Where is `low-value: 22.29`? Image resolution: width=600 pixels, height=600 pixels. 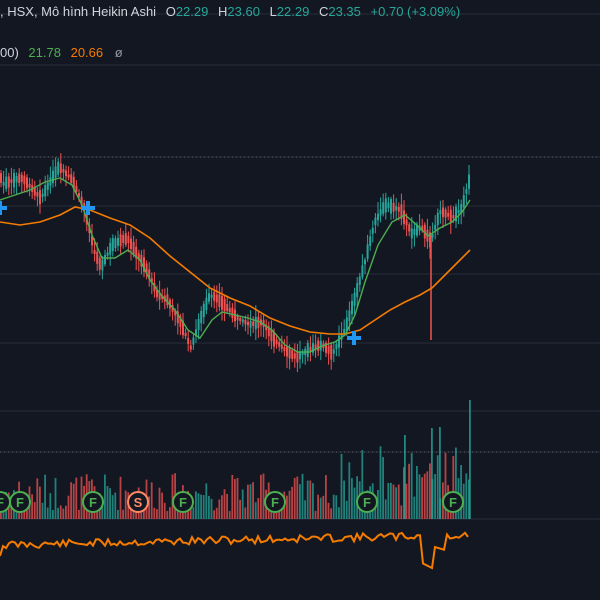 low-value: 22.29 is located at coordinates (293, 11).